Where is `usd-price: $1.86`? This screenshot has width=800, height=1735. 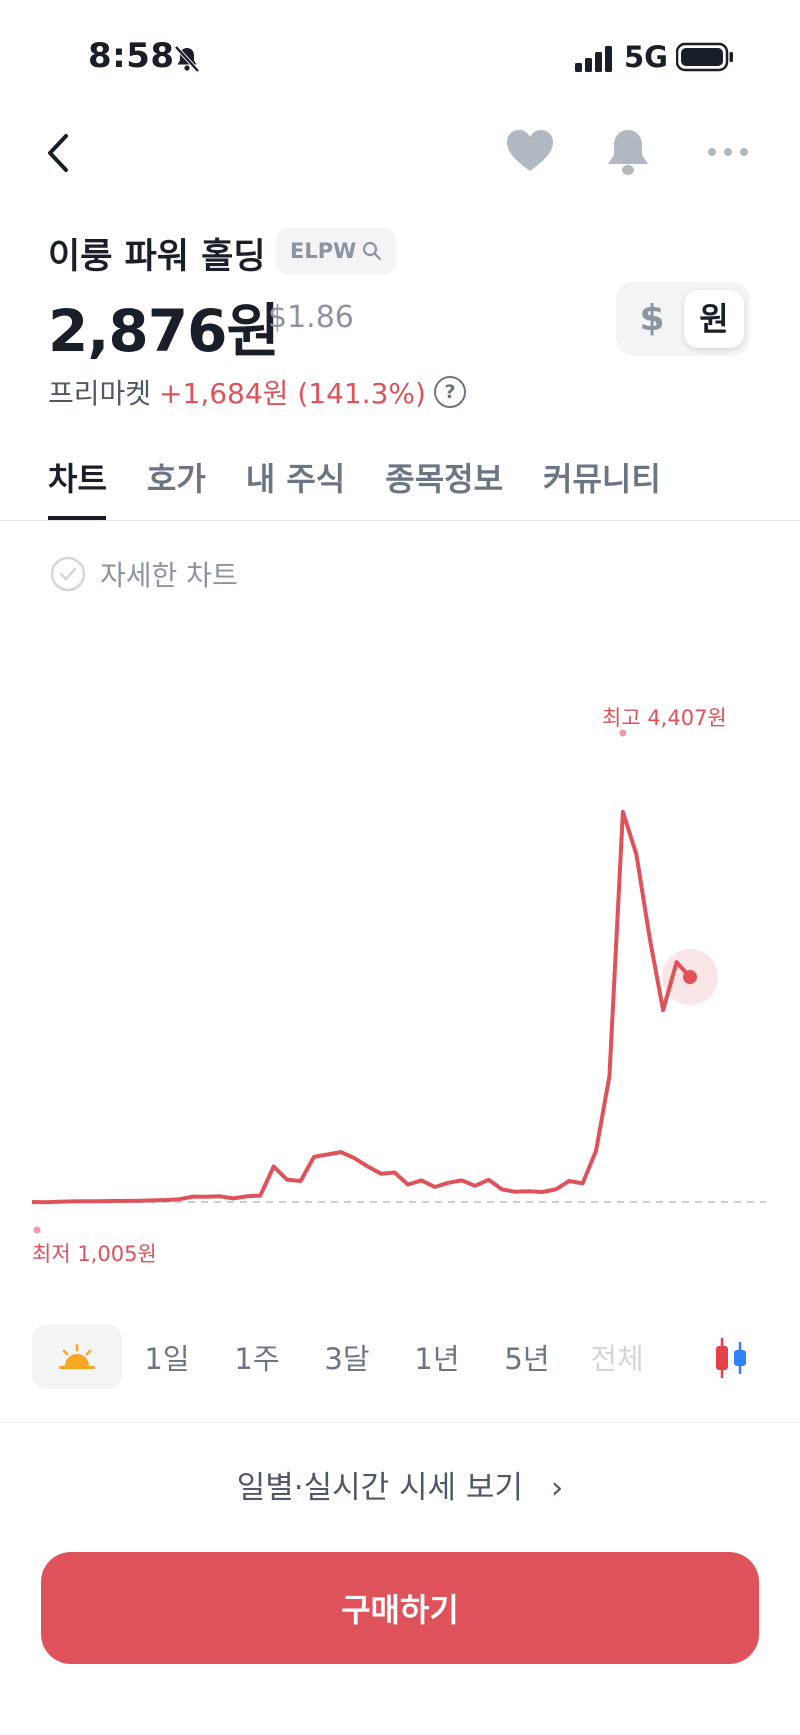 usd-price: $1.86 is located at coordinates (311, 317).